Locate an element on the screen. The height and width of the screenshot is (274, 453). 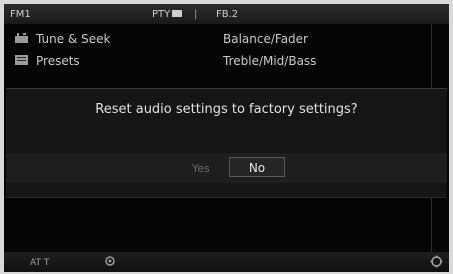
pty-label: PTY is located at coordinates (161, 14).